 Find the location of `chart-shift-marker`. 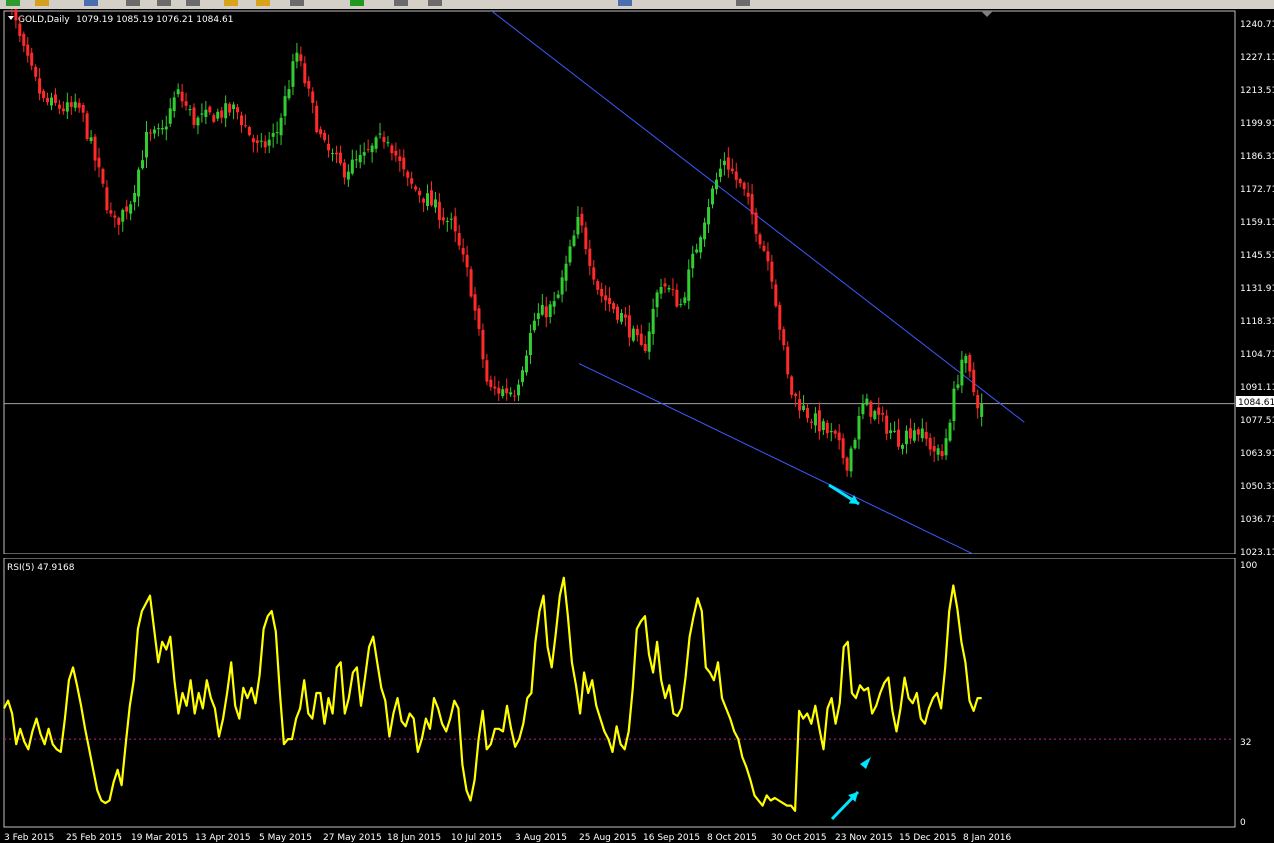

chart-shift-marker is located at coordinates (987, 14).